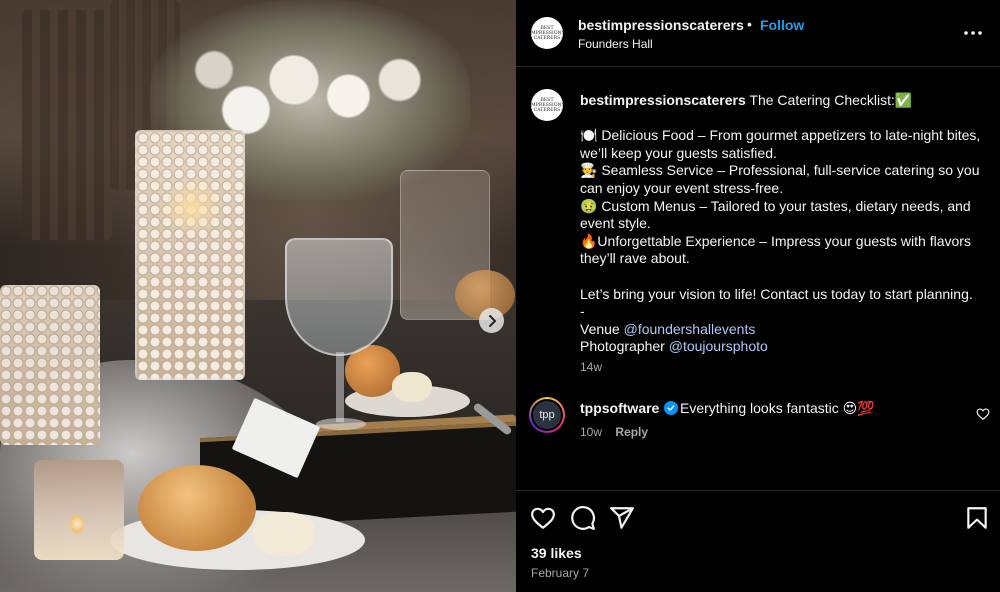 The width and height of the screenshot is (1000, 592). Describe the element at coordinates (671, 408) in the screenshot. I see `verified-badge-icon` at that location.